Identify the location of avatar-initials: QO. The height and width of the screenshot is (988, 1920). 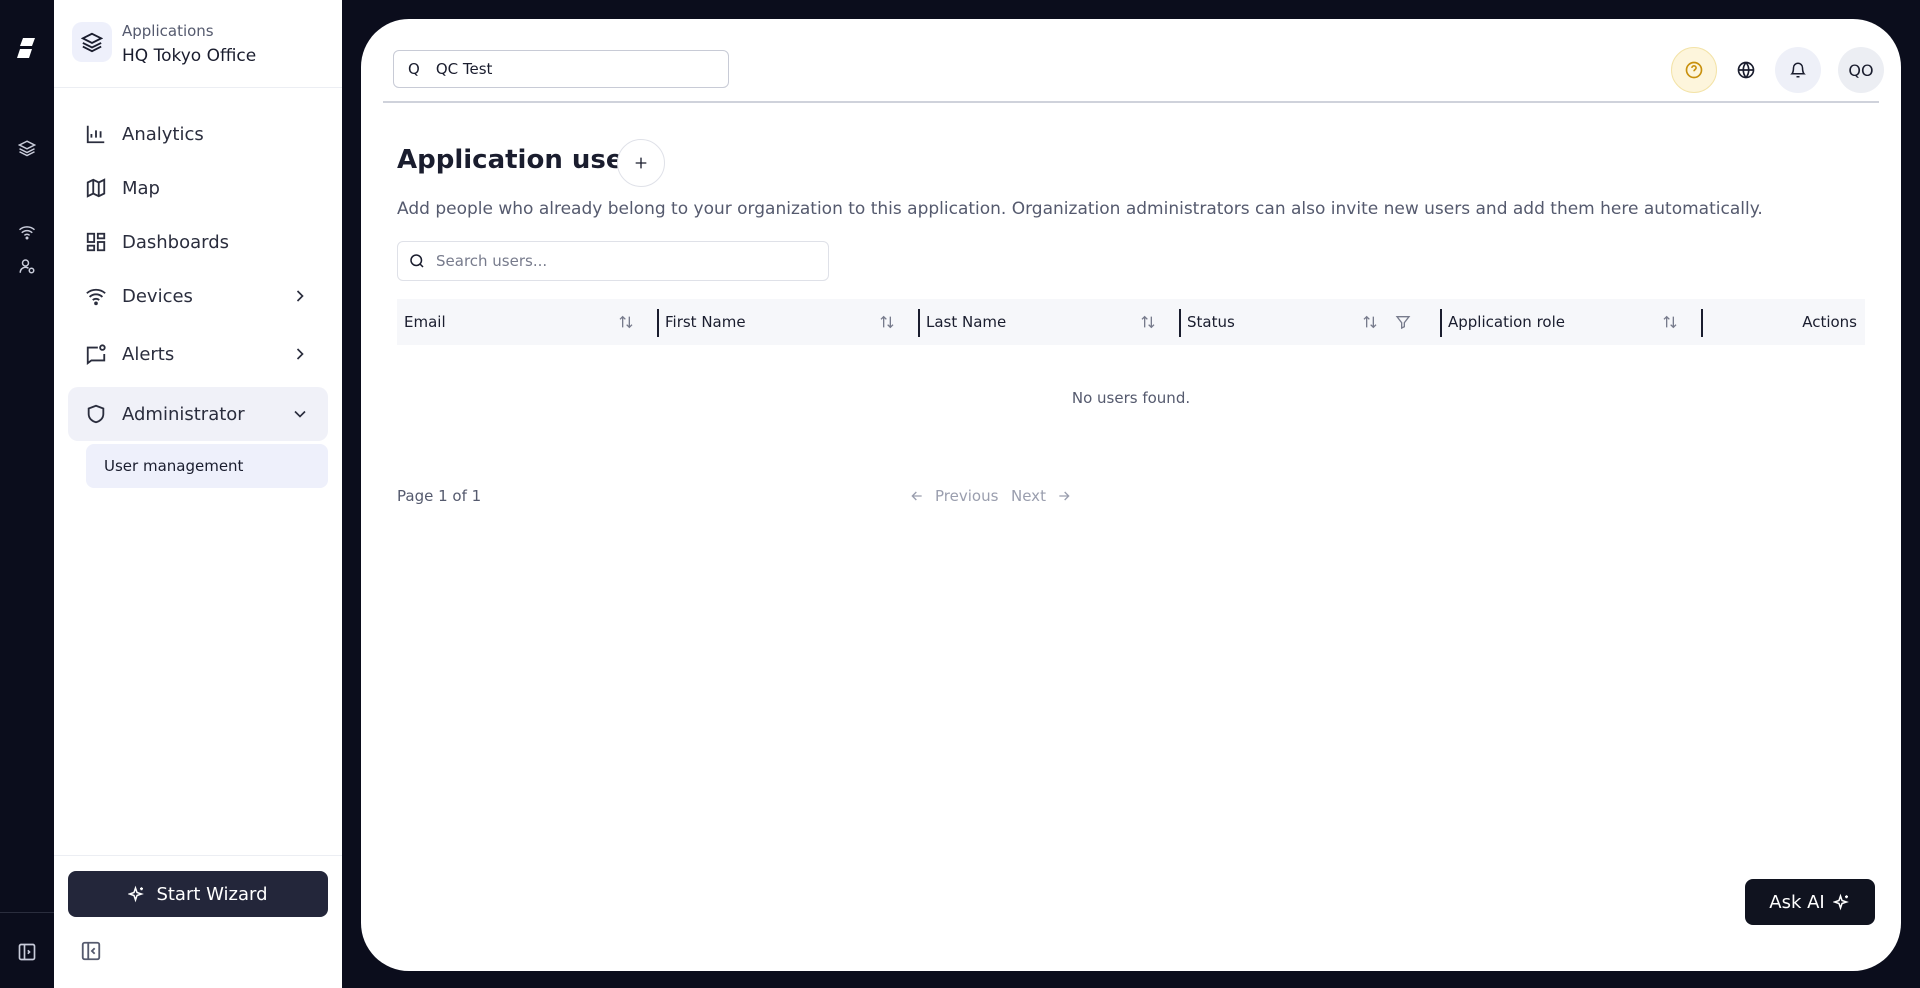
(1861, 70).